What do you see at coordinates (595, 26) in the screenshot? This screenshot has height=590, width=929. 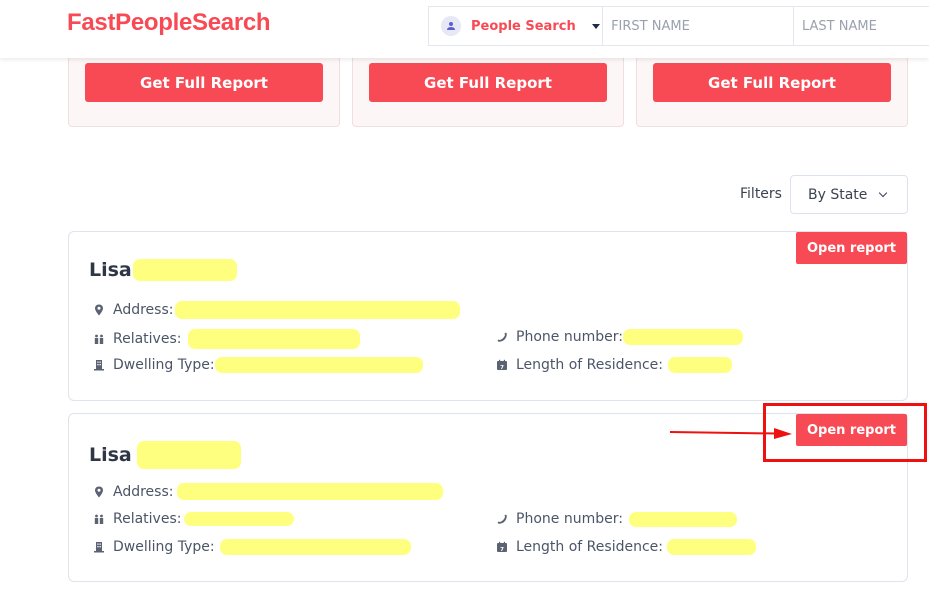 I see `caret-down-icon` at bounding box center [595, 26].